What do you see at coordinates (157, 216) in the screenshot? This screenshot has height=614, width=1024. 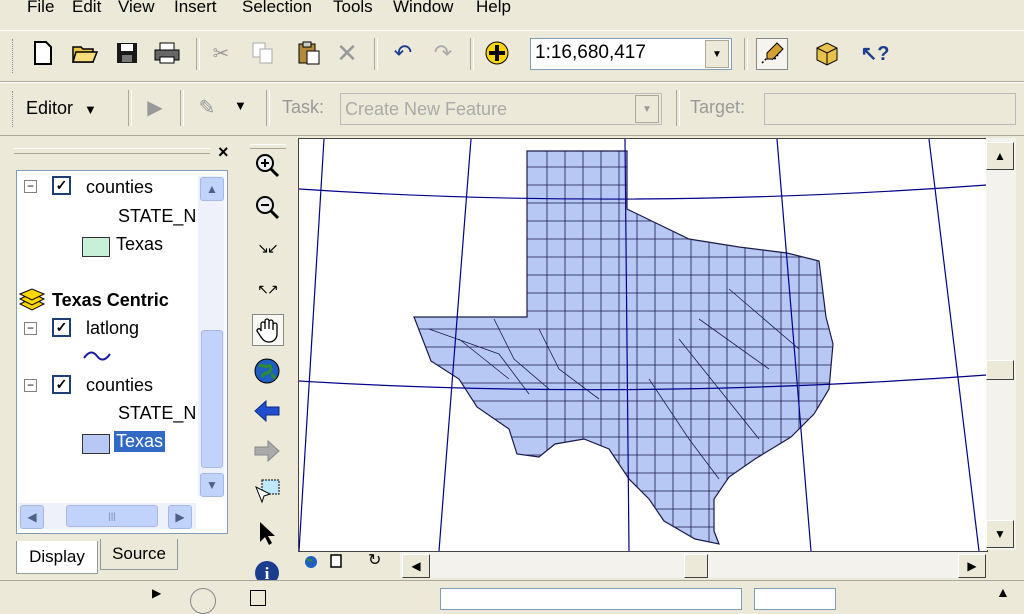 I see `symbology-field: STATE_N` at bounding box center [157, 216].